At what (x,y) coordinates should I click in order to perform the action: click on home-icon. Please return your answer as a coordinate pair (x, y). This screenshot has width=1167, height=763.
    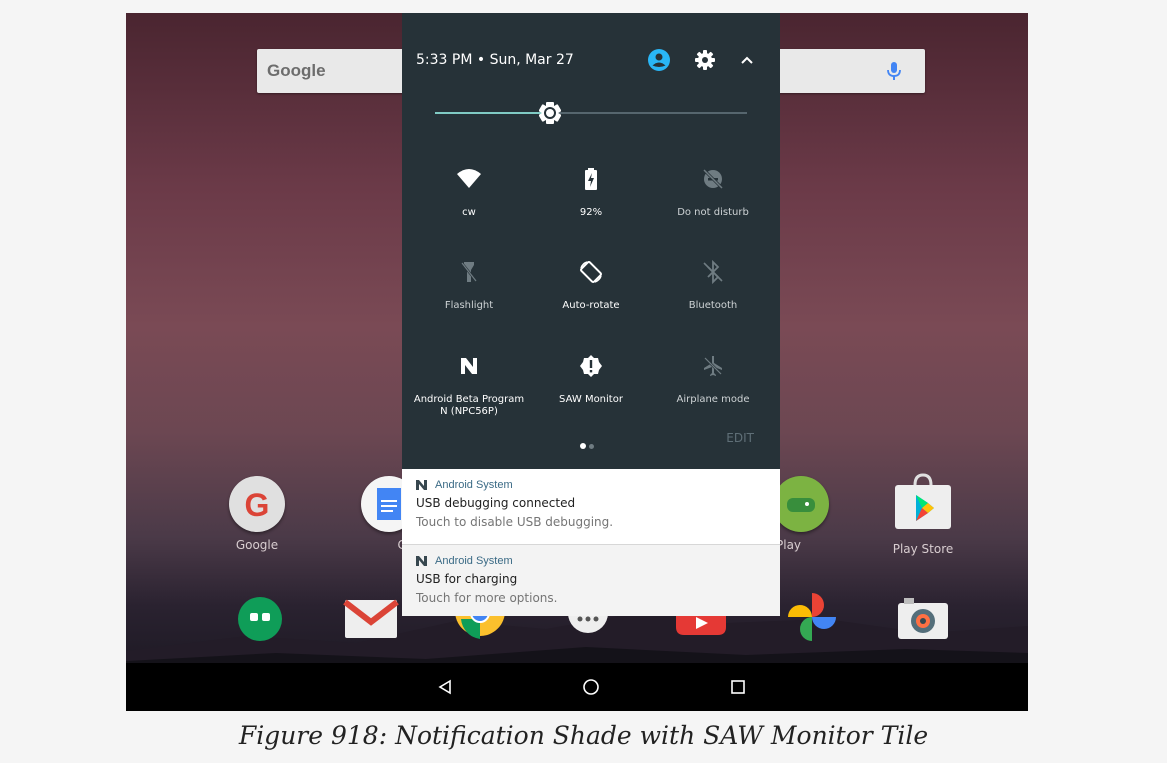
    Looking at the image, I should click on (591, 687).